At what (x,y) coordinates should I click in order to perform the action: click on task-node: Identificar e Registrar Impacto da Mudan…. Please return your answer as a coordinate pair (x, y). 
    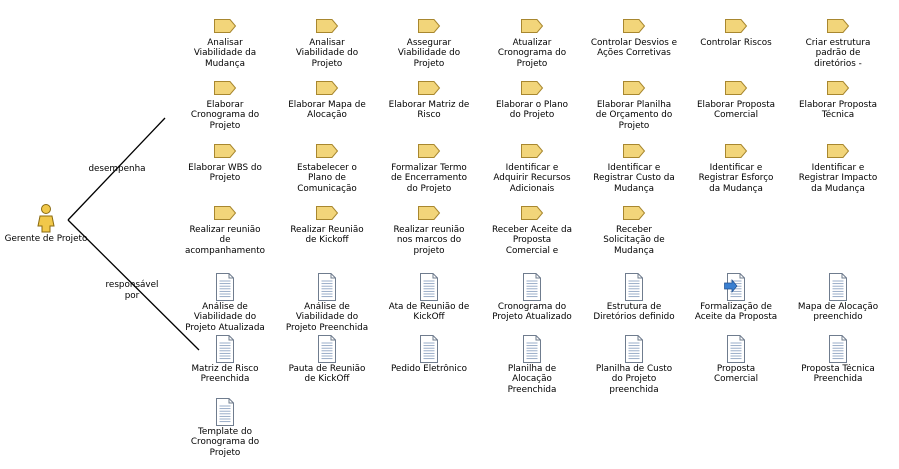
    Looking at the image, I should click on (838, 166).